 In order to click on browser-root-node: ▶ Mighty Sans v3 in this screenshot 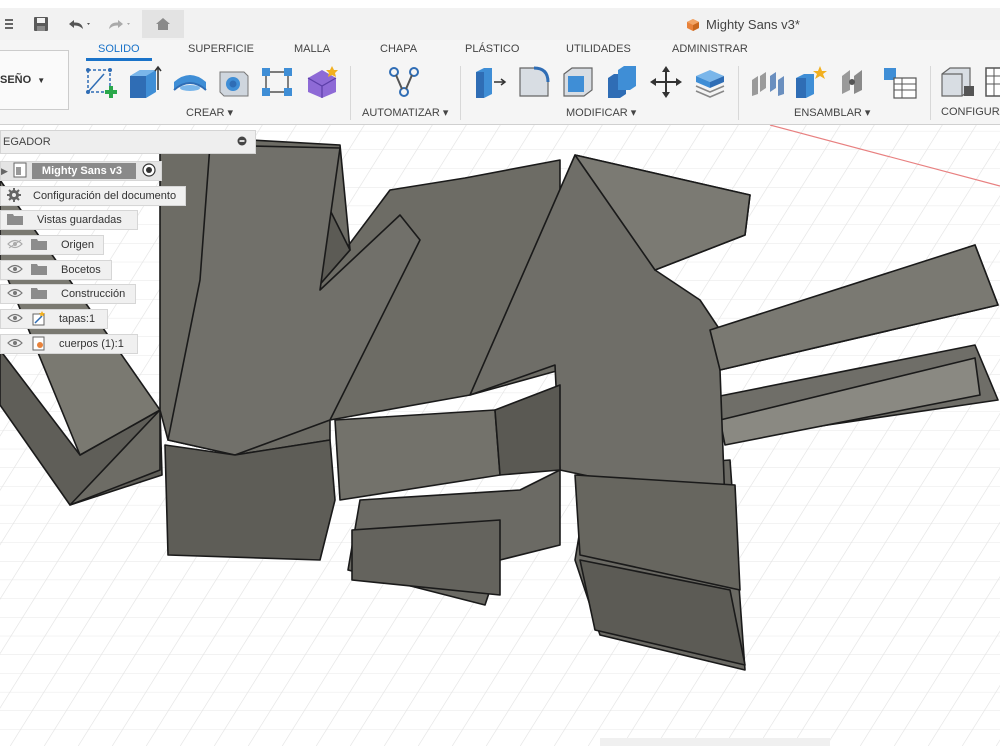, I will do `click(81, 171)`.